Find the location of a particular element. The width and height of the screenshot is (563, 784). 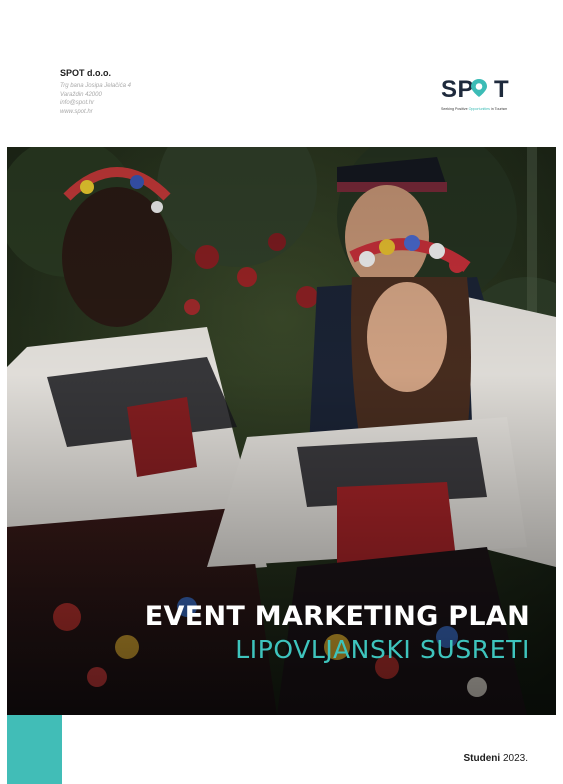

date-month: Studeni is located at coordinates (482, 758).